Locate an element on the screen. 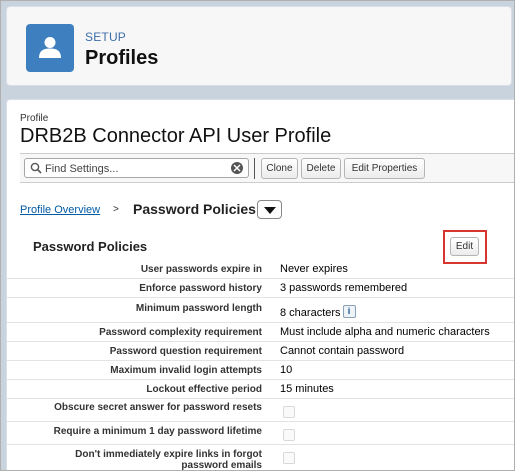 The image size is (515, 471). search-icon is located at coordinates (36, 168).